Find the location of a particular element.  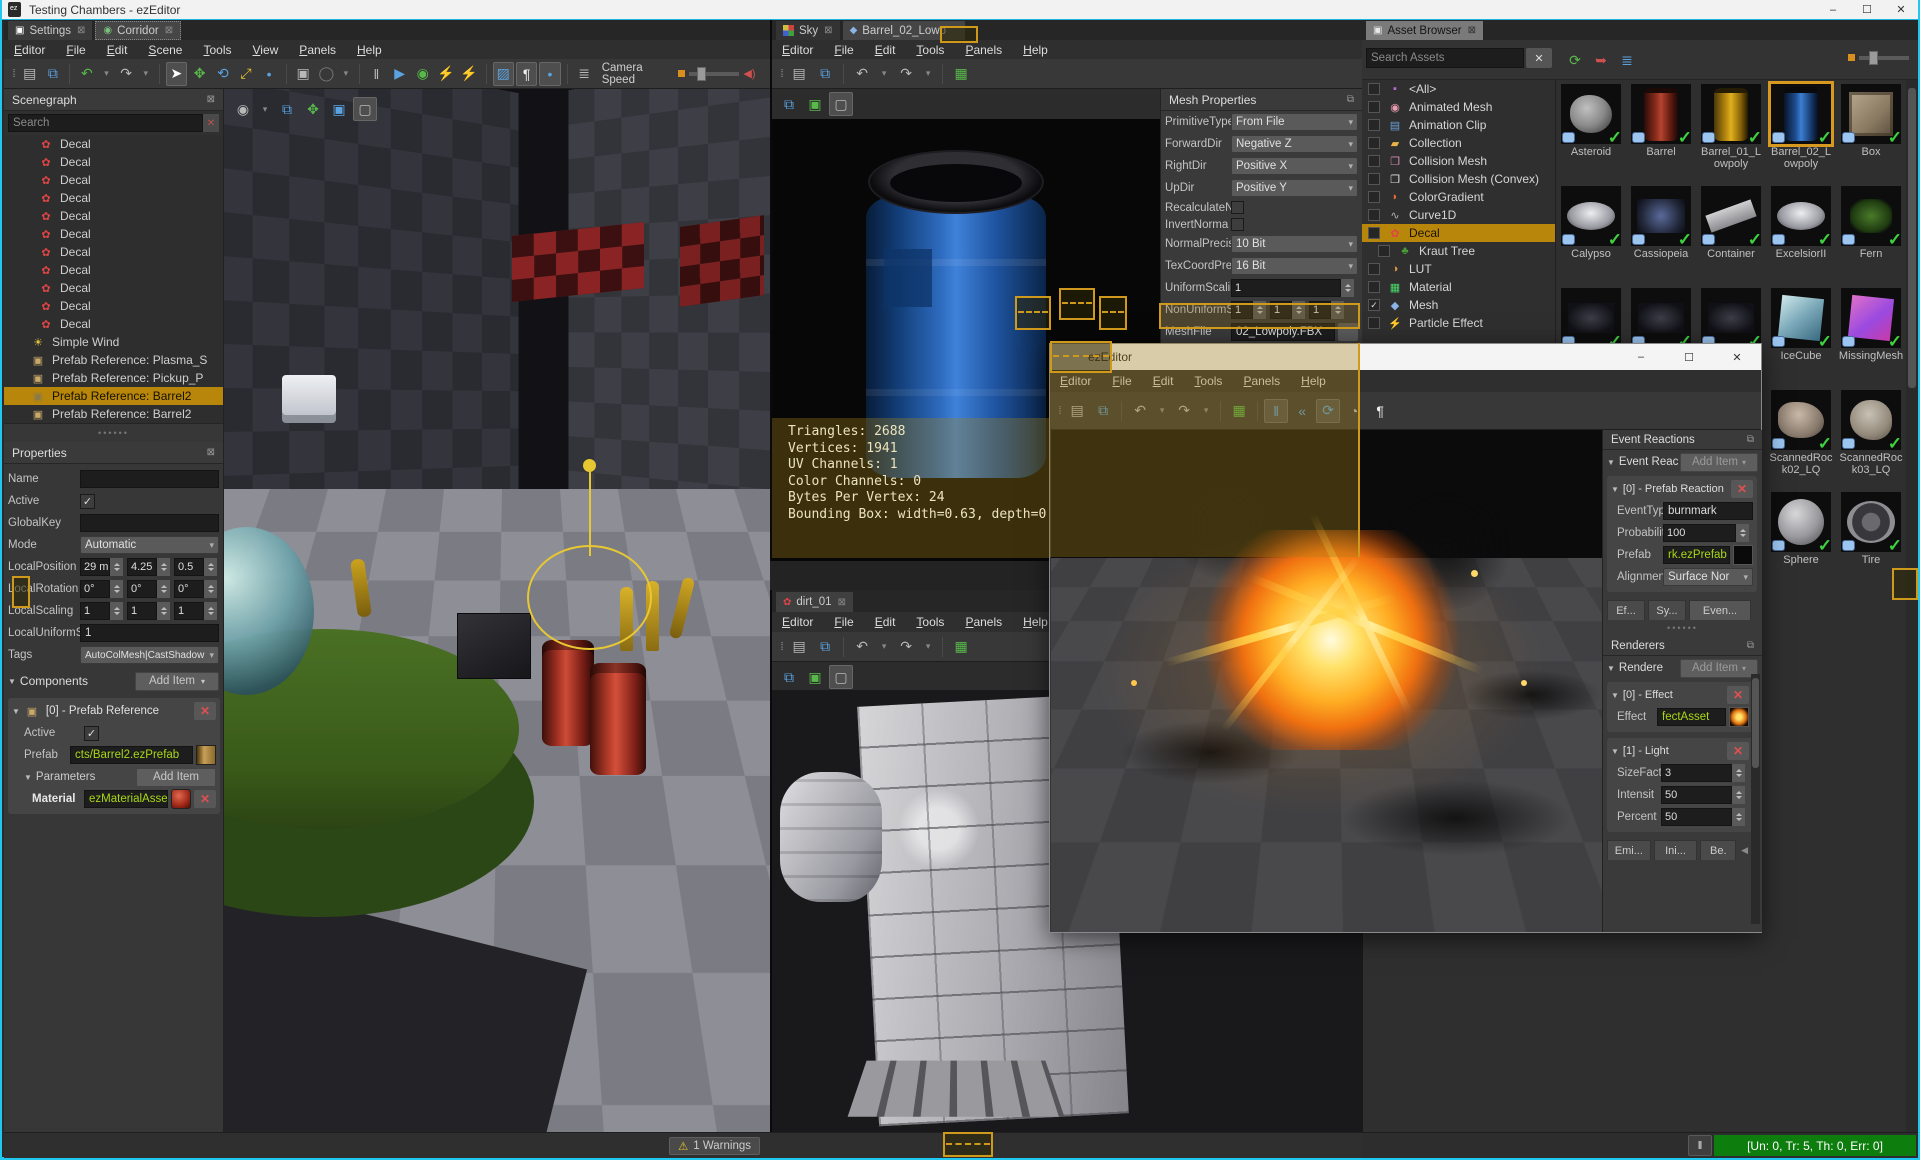

effect-group-header: ▼ [0] - Effect ✕ is located at coordinates (1680, 695).